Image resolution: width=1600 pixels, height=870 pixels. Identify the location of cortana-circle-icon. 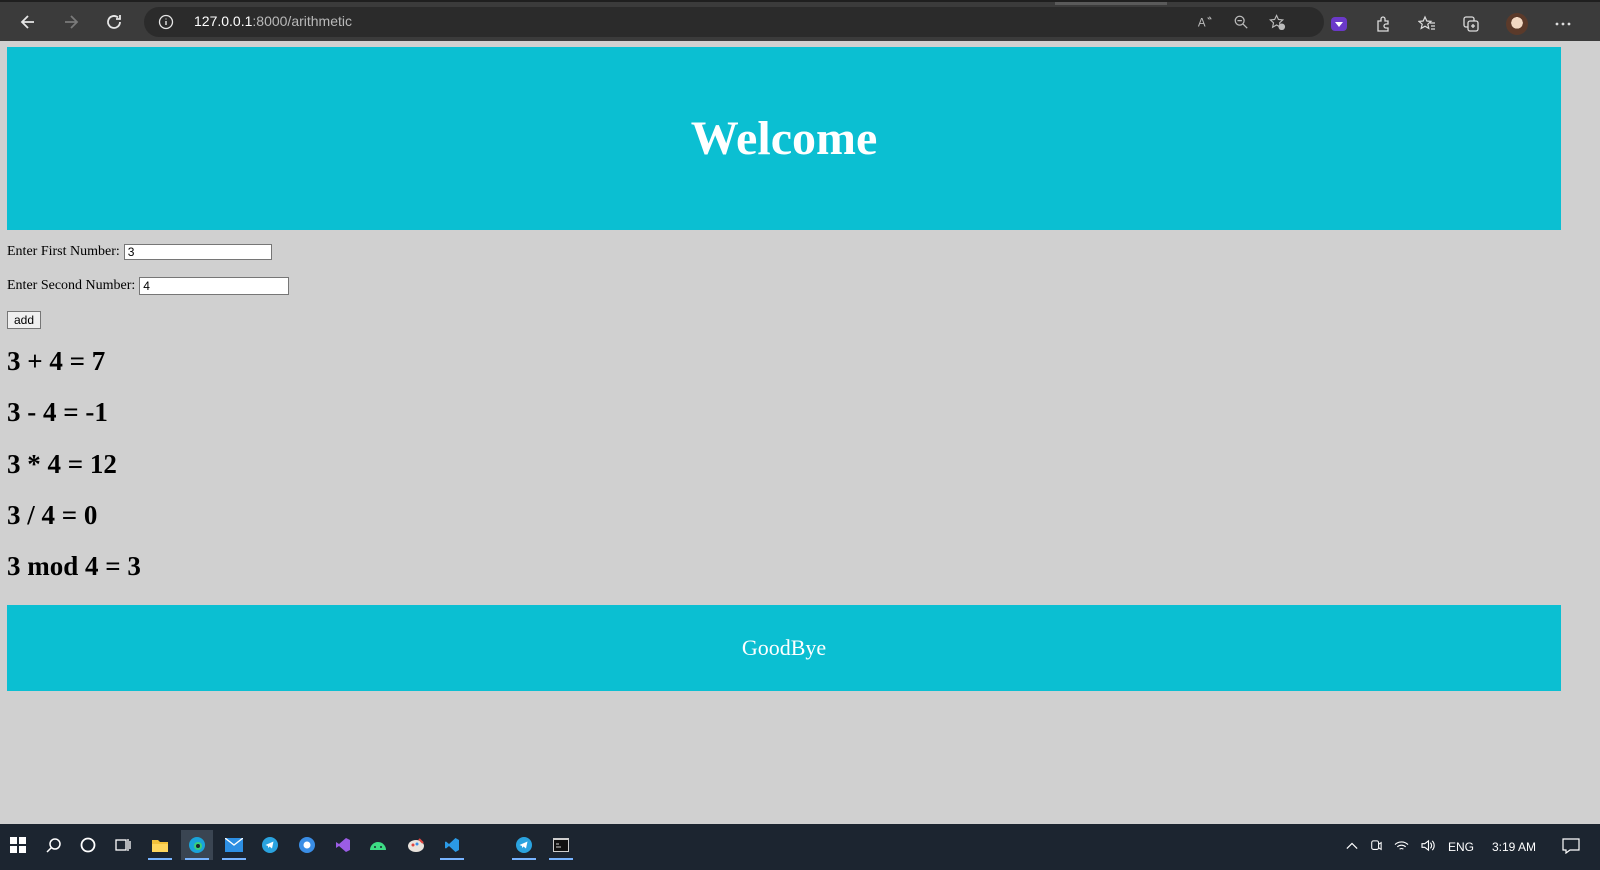
(88, 845).